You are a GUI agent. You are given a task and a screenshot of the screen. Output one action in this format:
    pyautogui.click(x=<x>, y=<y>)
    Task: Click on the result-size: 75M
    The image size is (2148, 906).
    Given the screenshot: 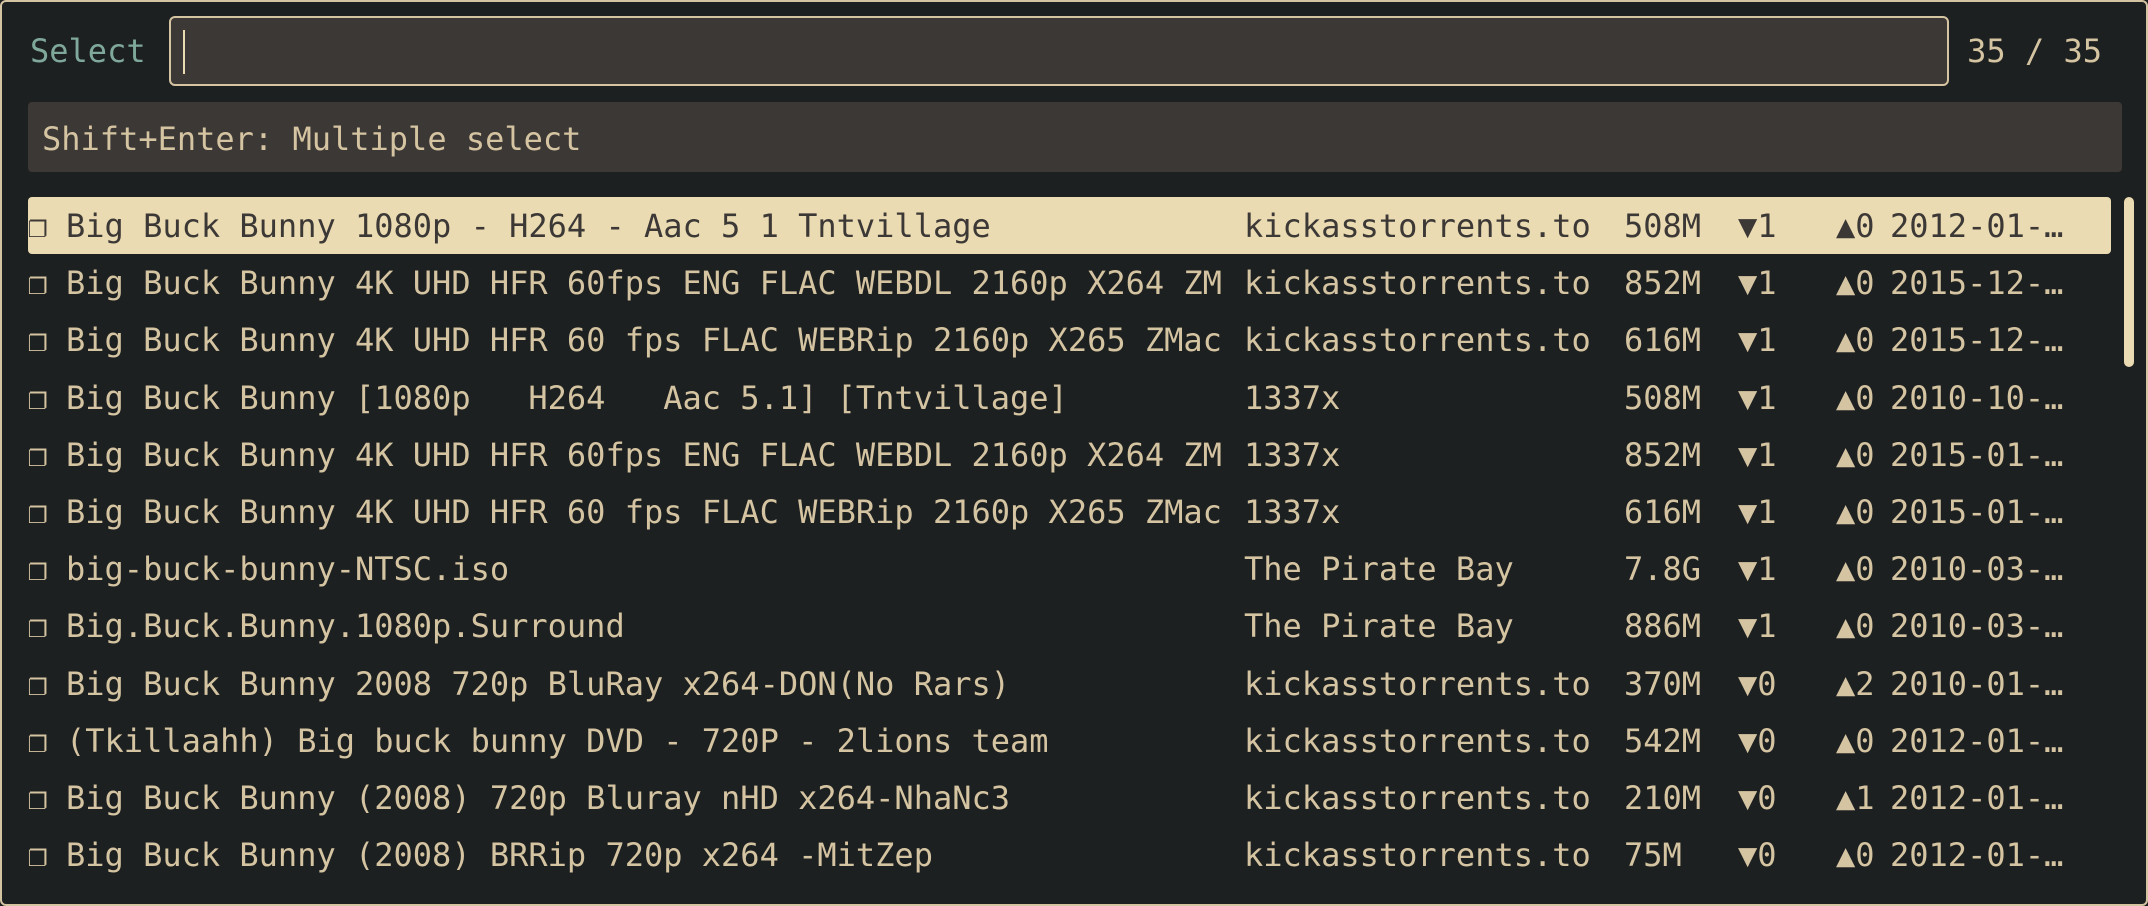 What is the action you would take?
    pyautogui.click(x=1653, y=855)
    